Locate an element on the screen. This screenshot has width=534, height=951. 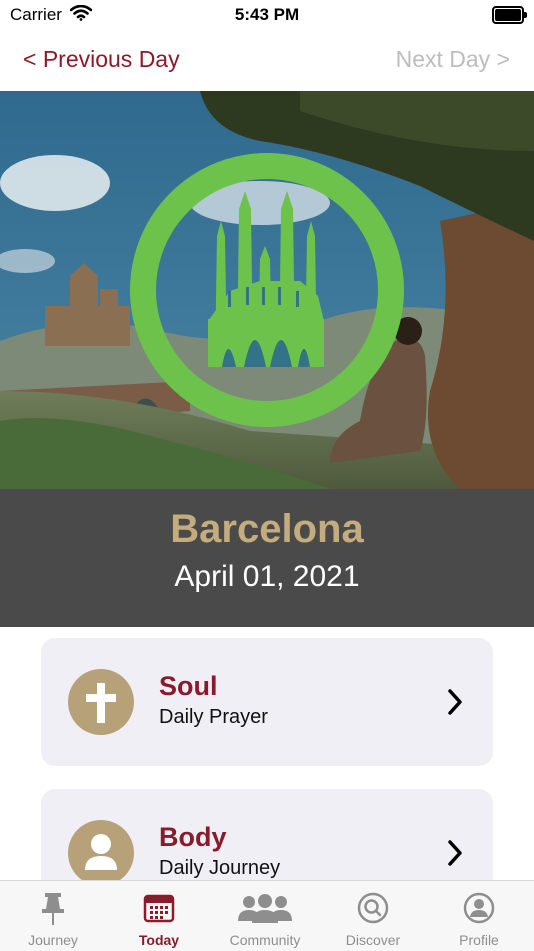
cross-icon is located at coordinates (101, 702).